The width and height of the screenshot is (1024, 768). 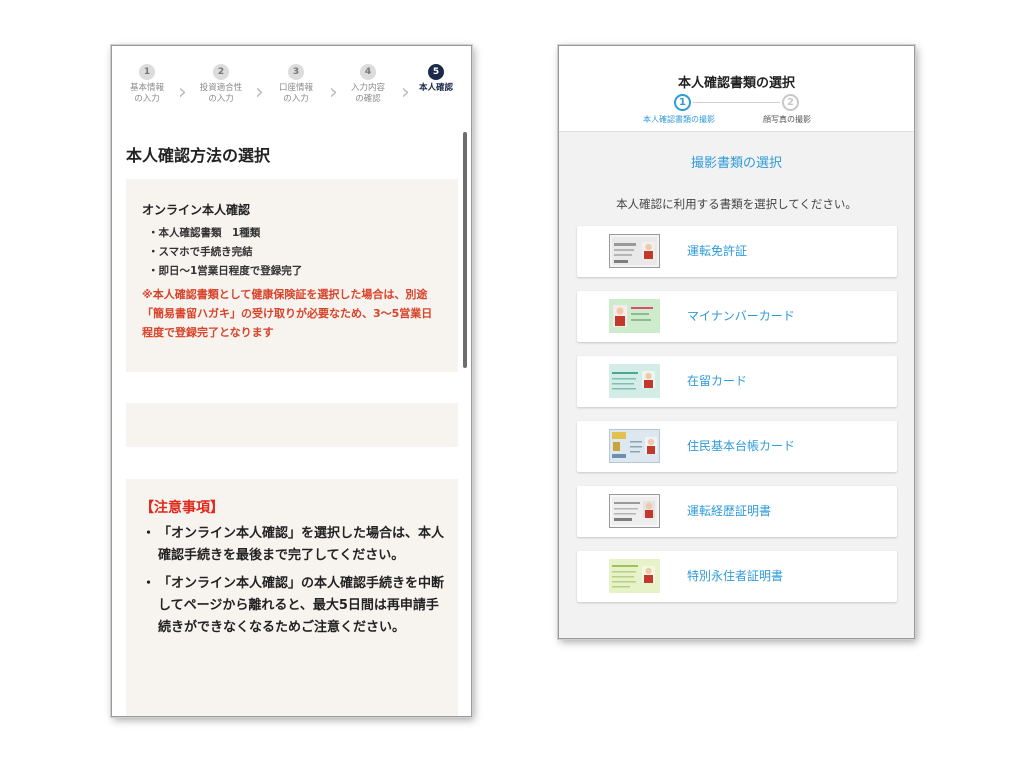 What do you see at coordinates (787, 119) in the screenshot?
I see `step-2-label: 顔写真の撮影` at bounding box center [787, 119].